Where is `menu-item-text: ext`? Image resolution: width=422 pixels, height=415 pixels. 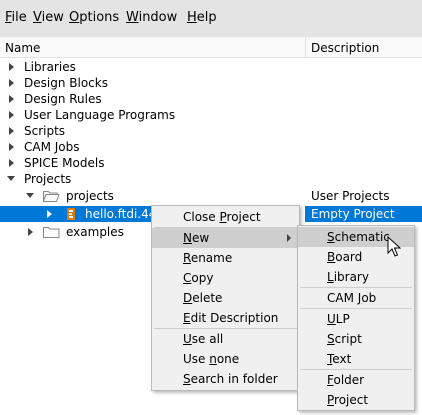 menu-item-text: ext is located at coordinates (342, 359).